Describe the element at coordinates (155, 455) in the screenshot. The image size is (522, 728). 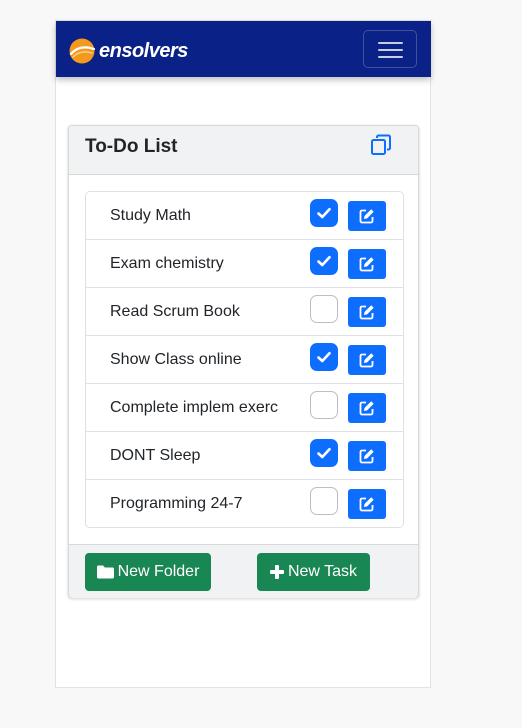
I see `task-label: DONT Sleep` at that location.